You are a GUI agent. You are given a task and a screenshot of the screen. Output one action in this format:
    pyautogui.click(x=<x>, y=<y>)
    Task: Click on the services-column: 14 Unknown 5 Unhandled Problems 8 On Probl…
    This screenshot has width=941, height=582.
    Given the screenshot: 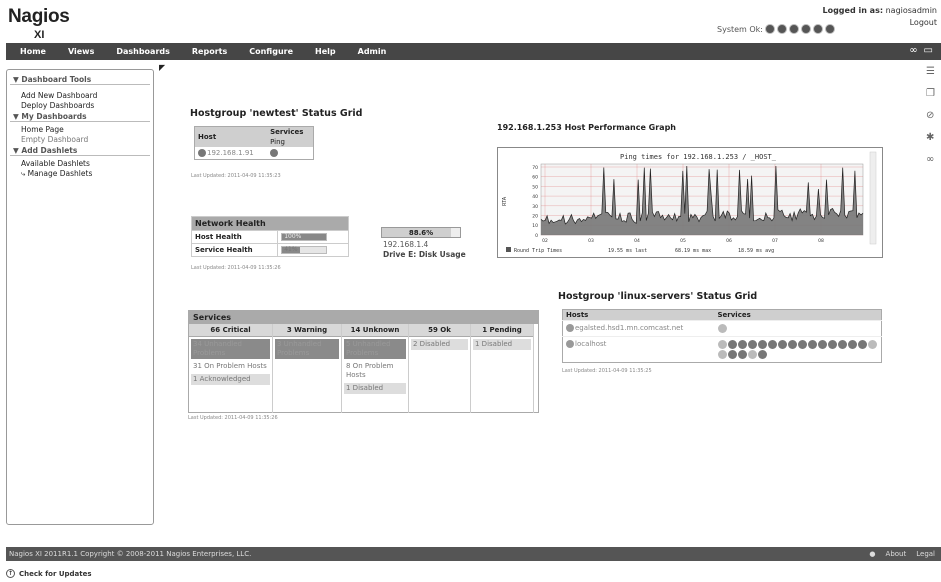 What is the action you would take?
    pyautogui.click(x=375, y=368)
    